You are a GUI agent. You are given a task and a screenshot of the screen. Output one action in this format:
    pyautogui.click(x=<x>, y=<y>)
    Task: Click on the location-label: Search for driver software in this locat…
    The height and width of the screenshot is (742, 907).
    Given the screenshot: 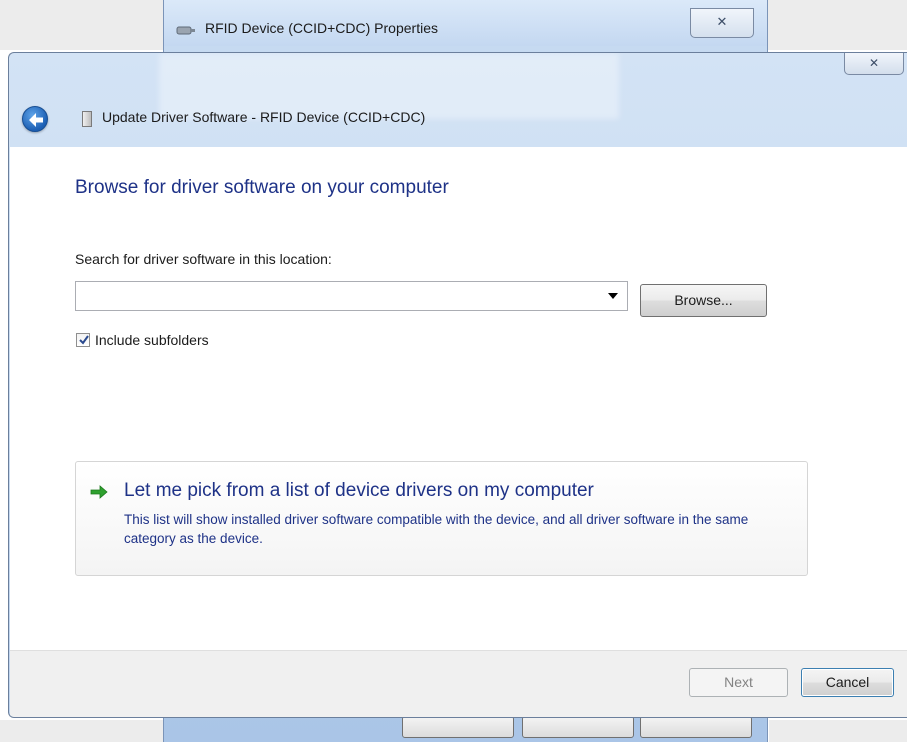 What is the action you would take?
    pyautogui.click(x=203, y=259)
    